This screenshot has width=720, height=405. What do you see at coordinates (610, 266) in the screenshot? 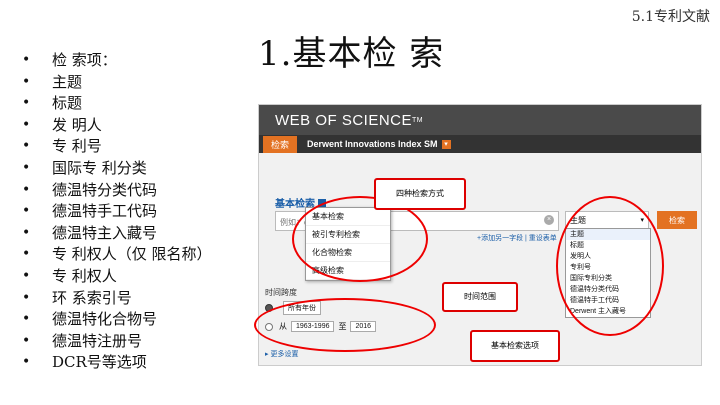
I see `options-highlight` at bounding box center [610, 266].